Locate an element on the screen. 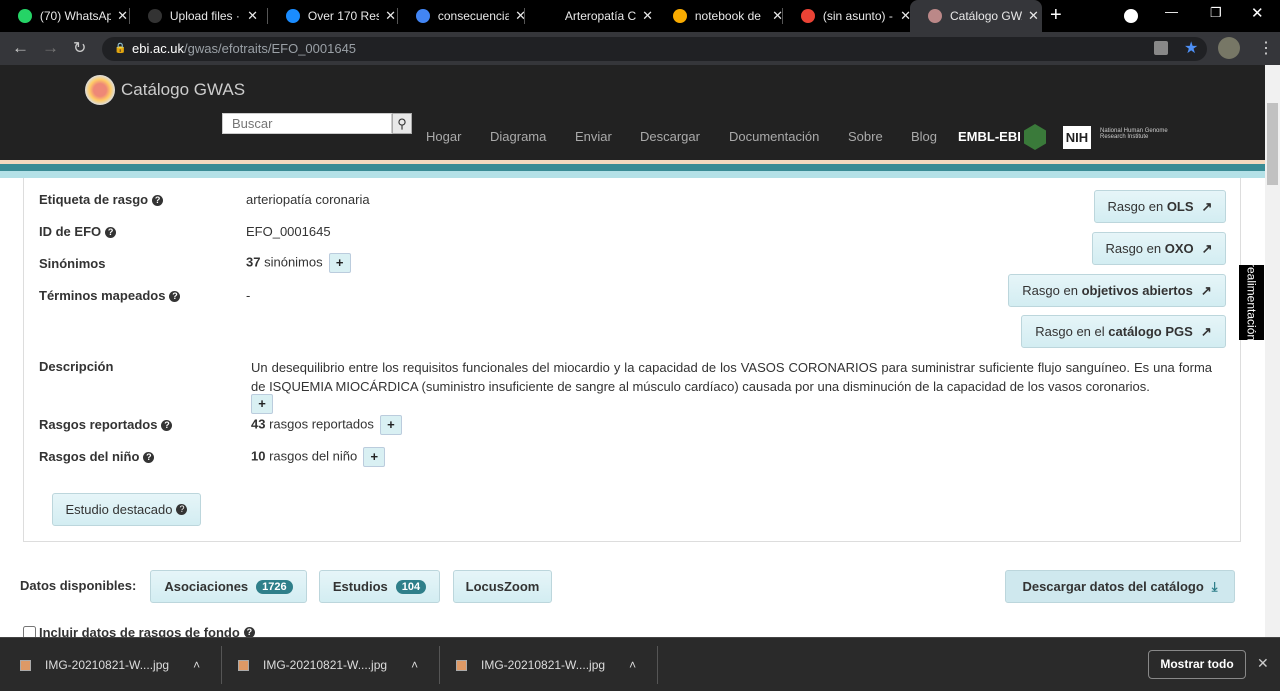 The width and height of the screenshot is (1280, 692). close-window-button: ✕ is located at coordinates (1257, 13).